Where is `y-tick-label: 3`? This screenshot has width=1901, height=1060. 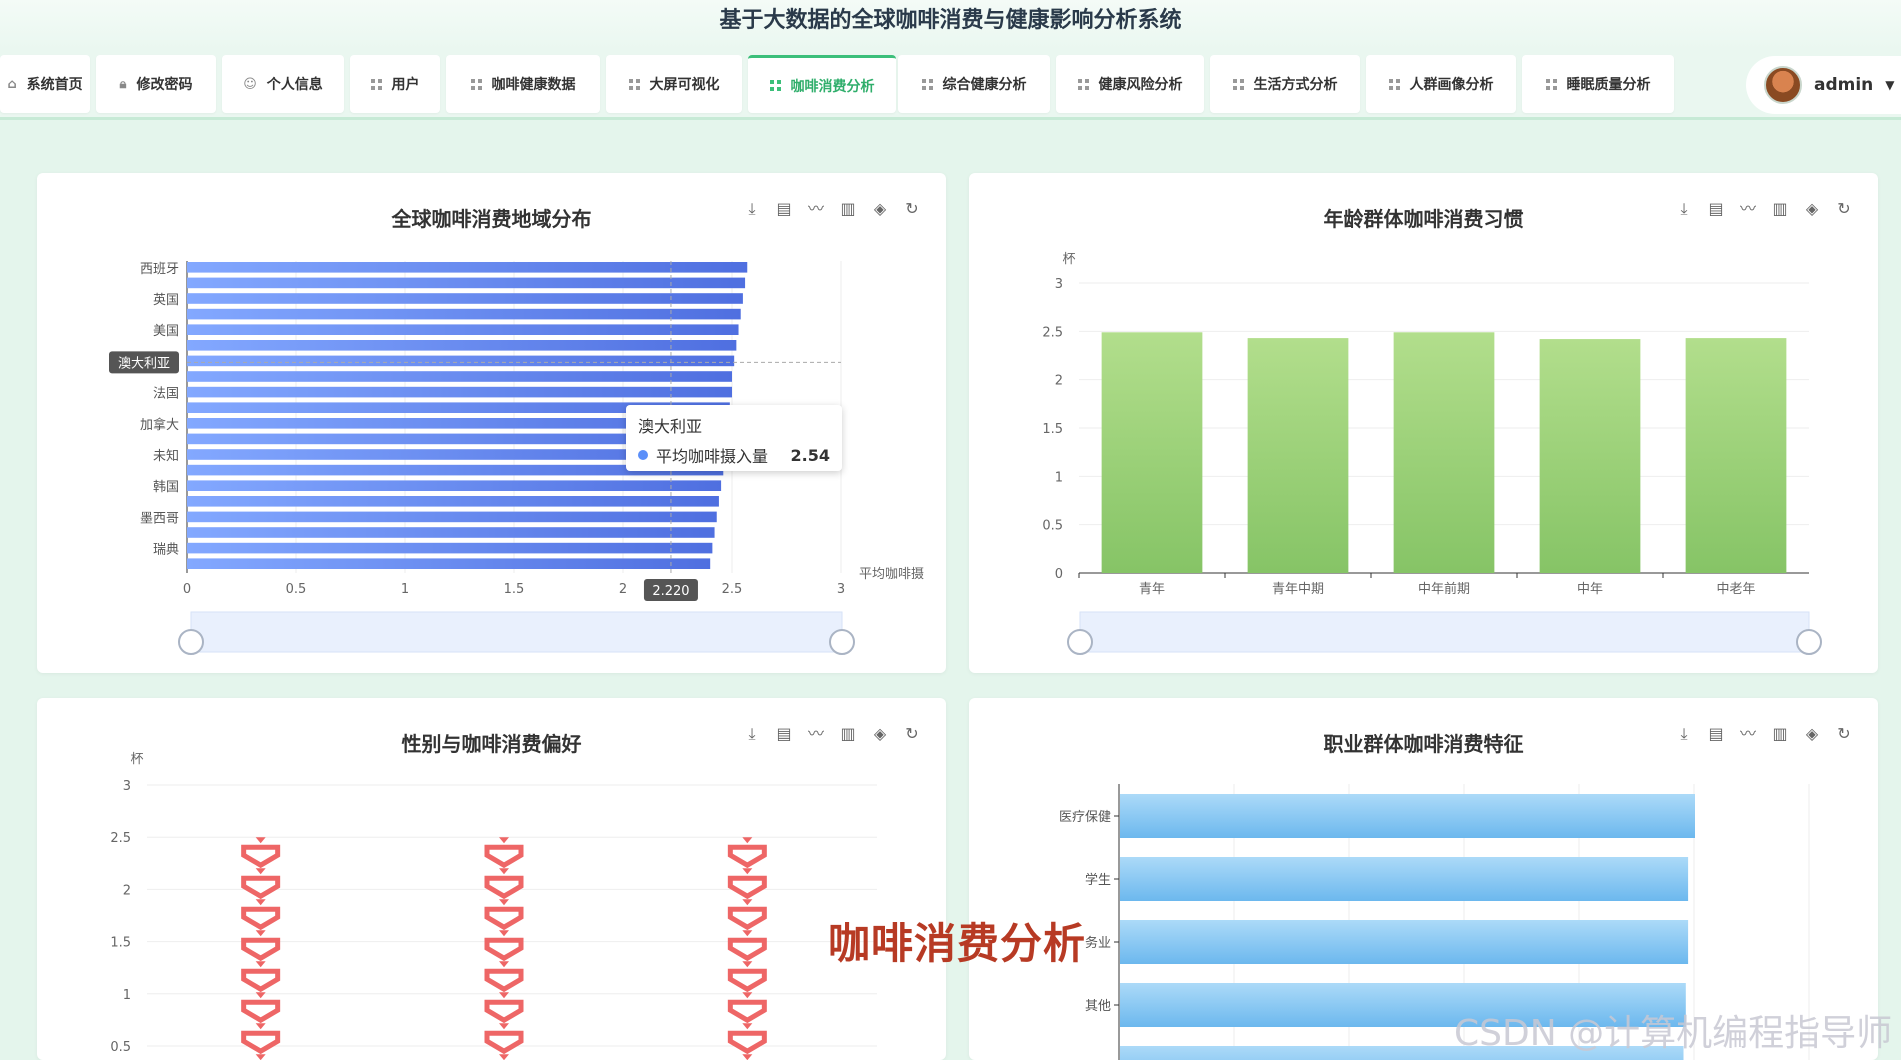
y-tick-label: 3 is located at coordinates (1059, 284).